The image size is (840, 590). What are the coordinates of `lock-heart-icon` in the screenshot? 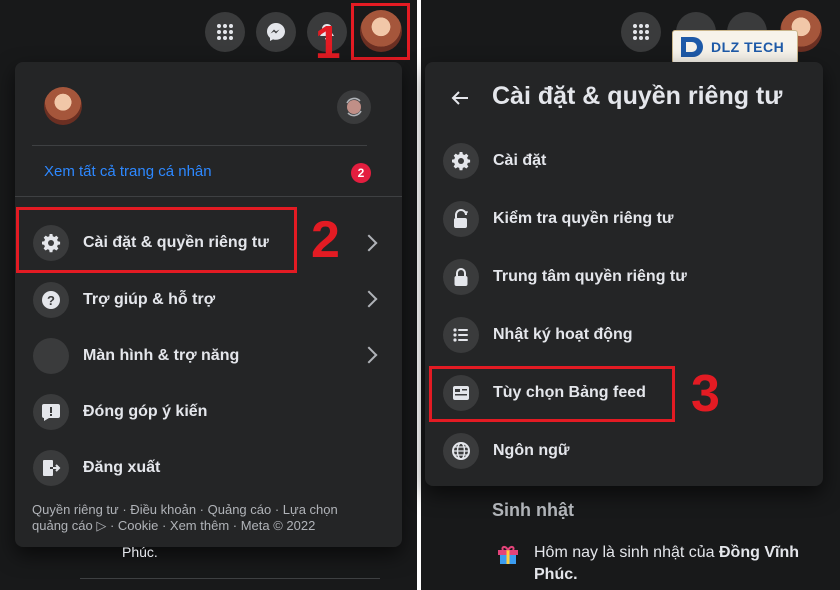 It's located at (461, 219).